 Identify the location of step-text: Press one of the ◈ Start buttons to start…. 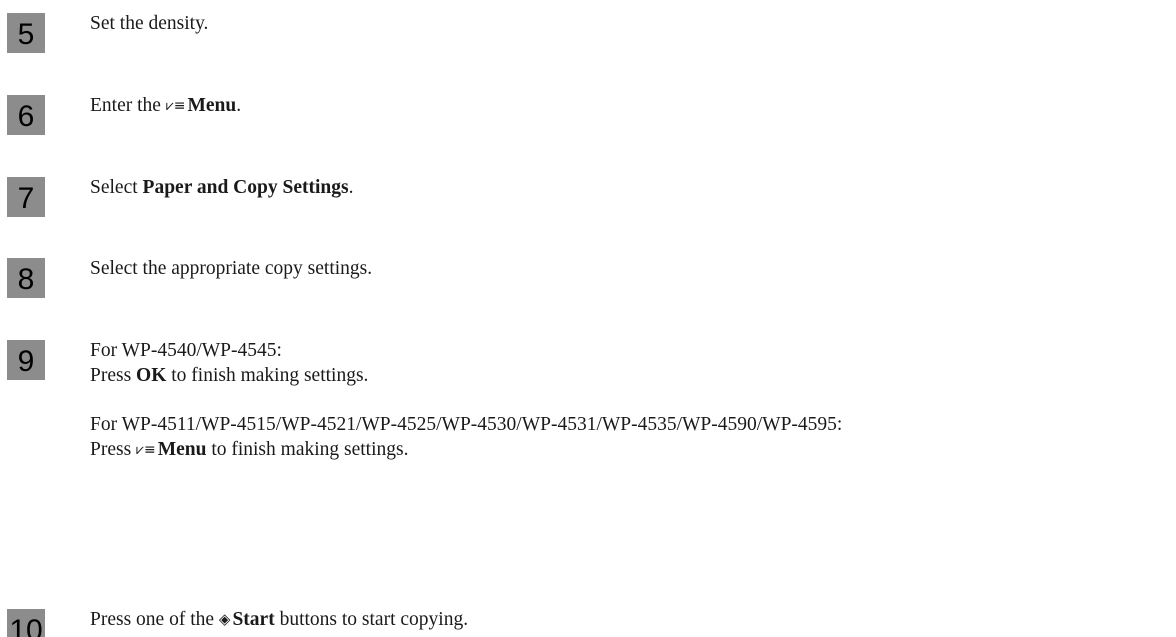
(279, 619).